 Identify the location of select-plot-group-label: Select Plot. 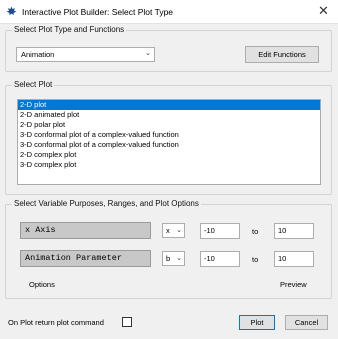
(33, 84).